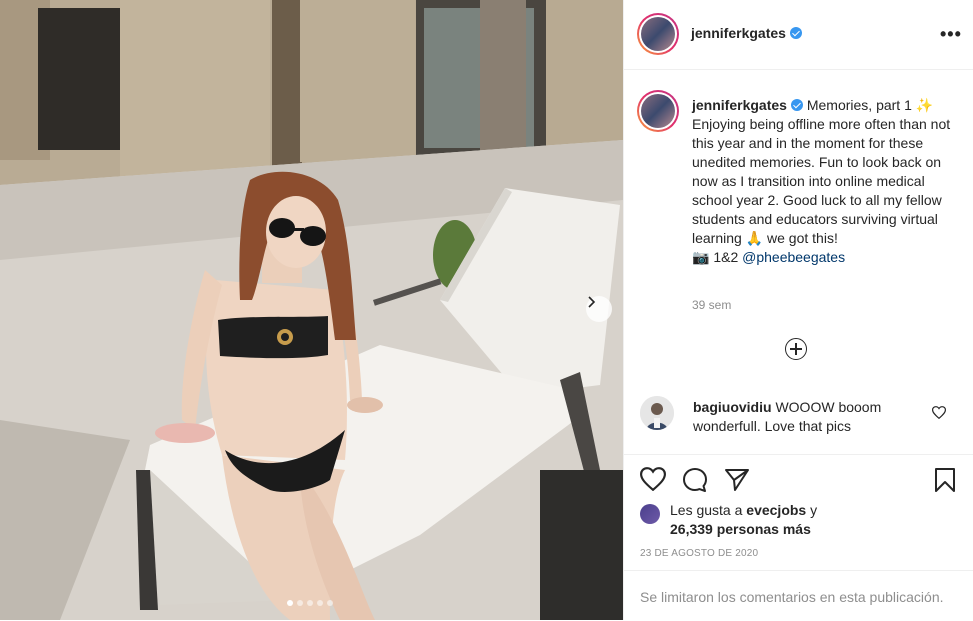  I want to click on like-heart-icon, so click(653, 479).